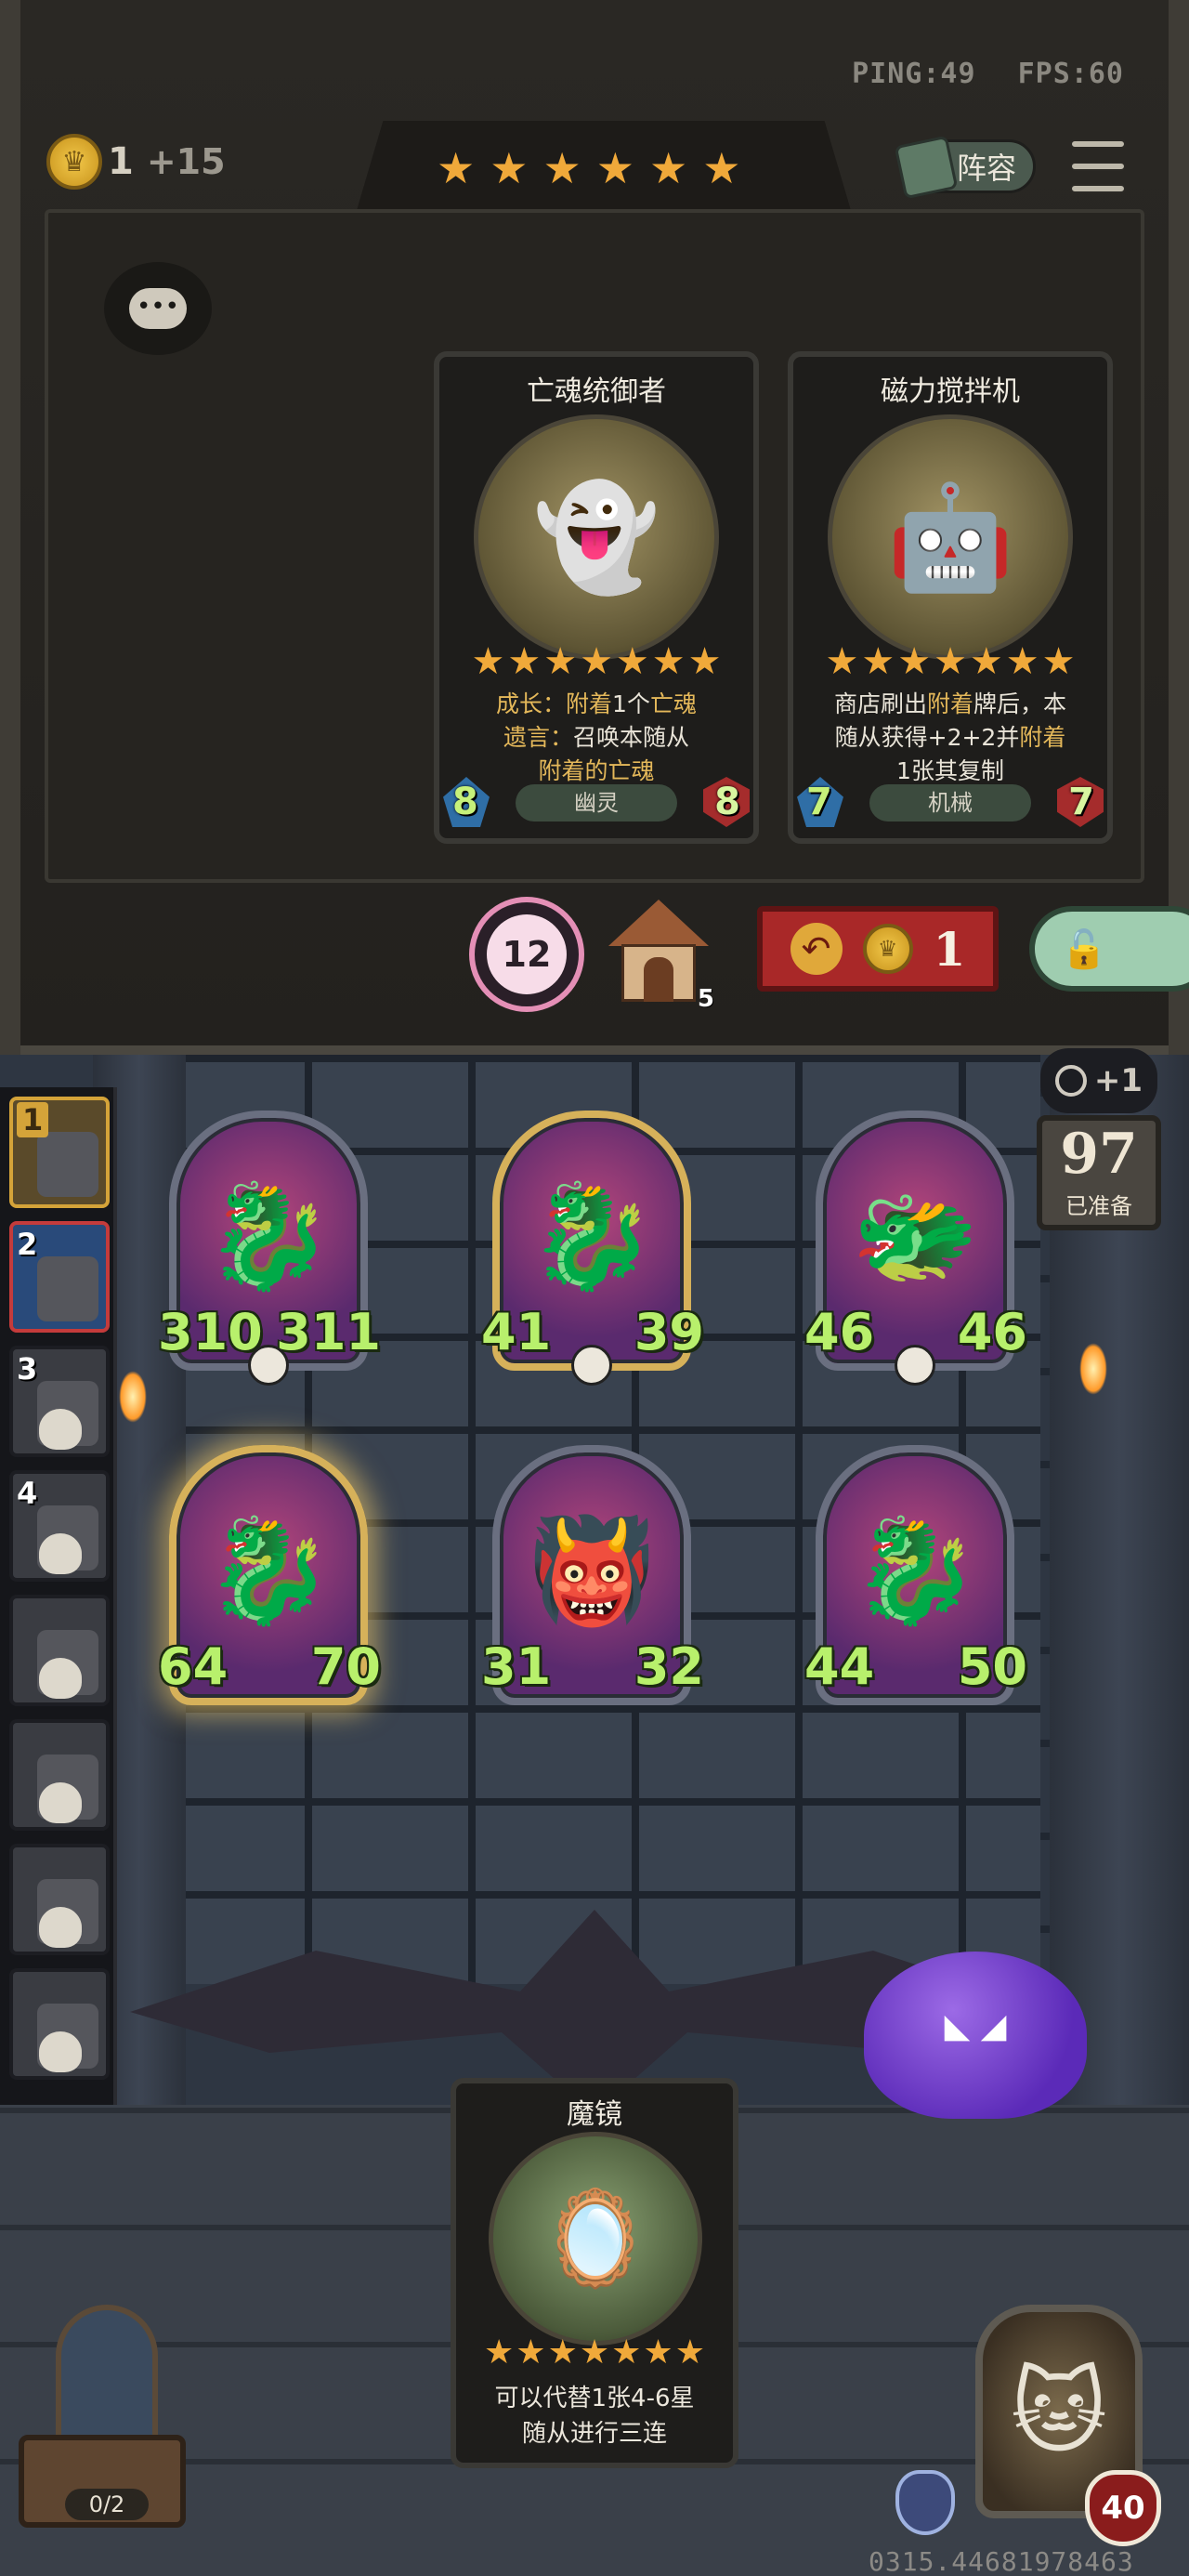 This screenshot has width=1189, height=2576. What do you see at coordinates (594, 2416) in the screenshot?
I see `card-effect: 可以代替1张4-6星 随从进行三连` at bounding box center [594, 2416].